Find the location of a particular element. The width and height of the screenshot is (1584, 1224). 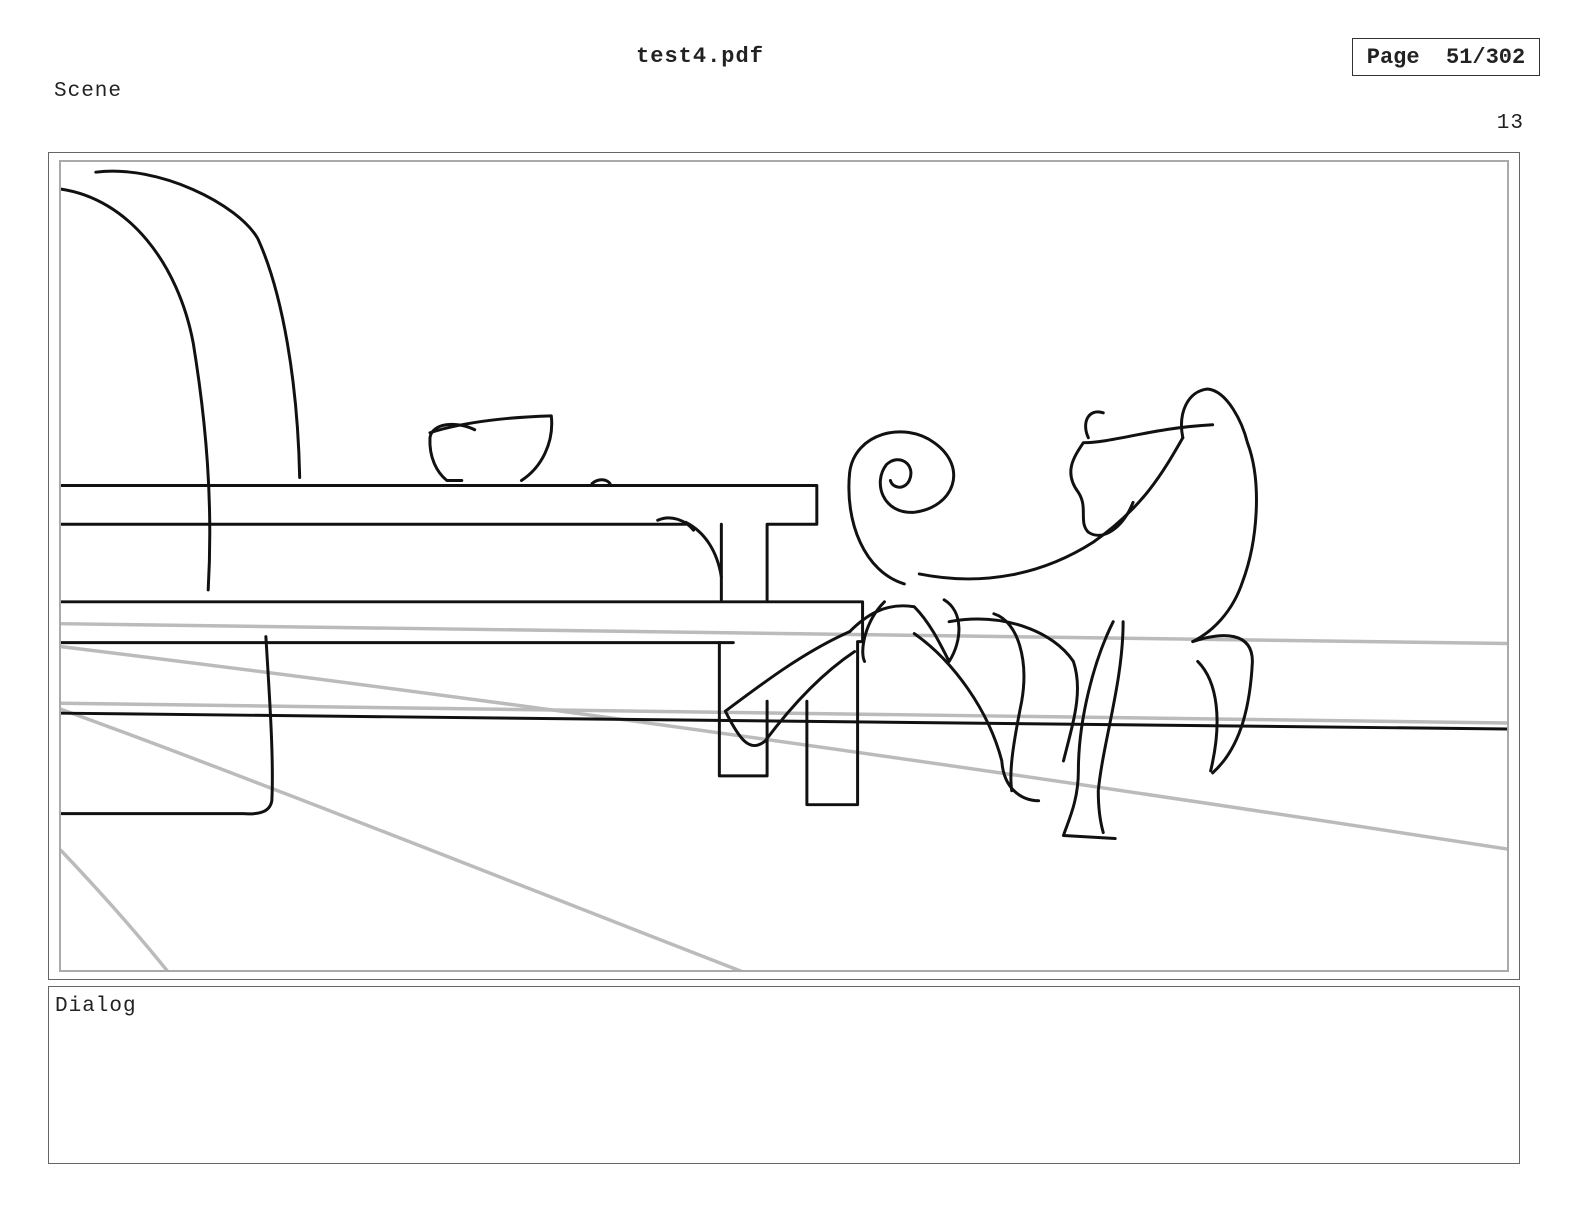

page-indicator: Page 51/302 is located at coordinates (1446, 57).